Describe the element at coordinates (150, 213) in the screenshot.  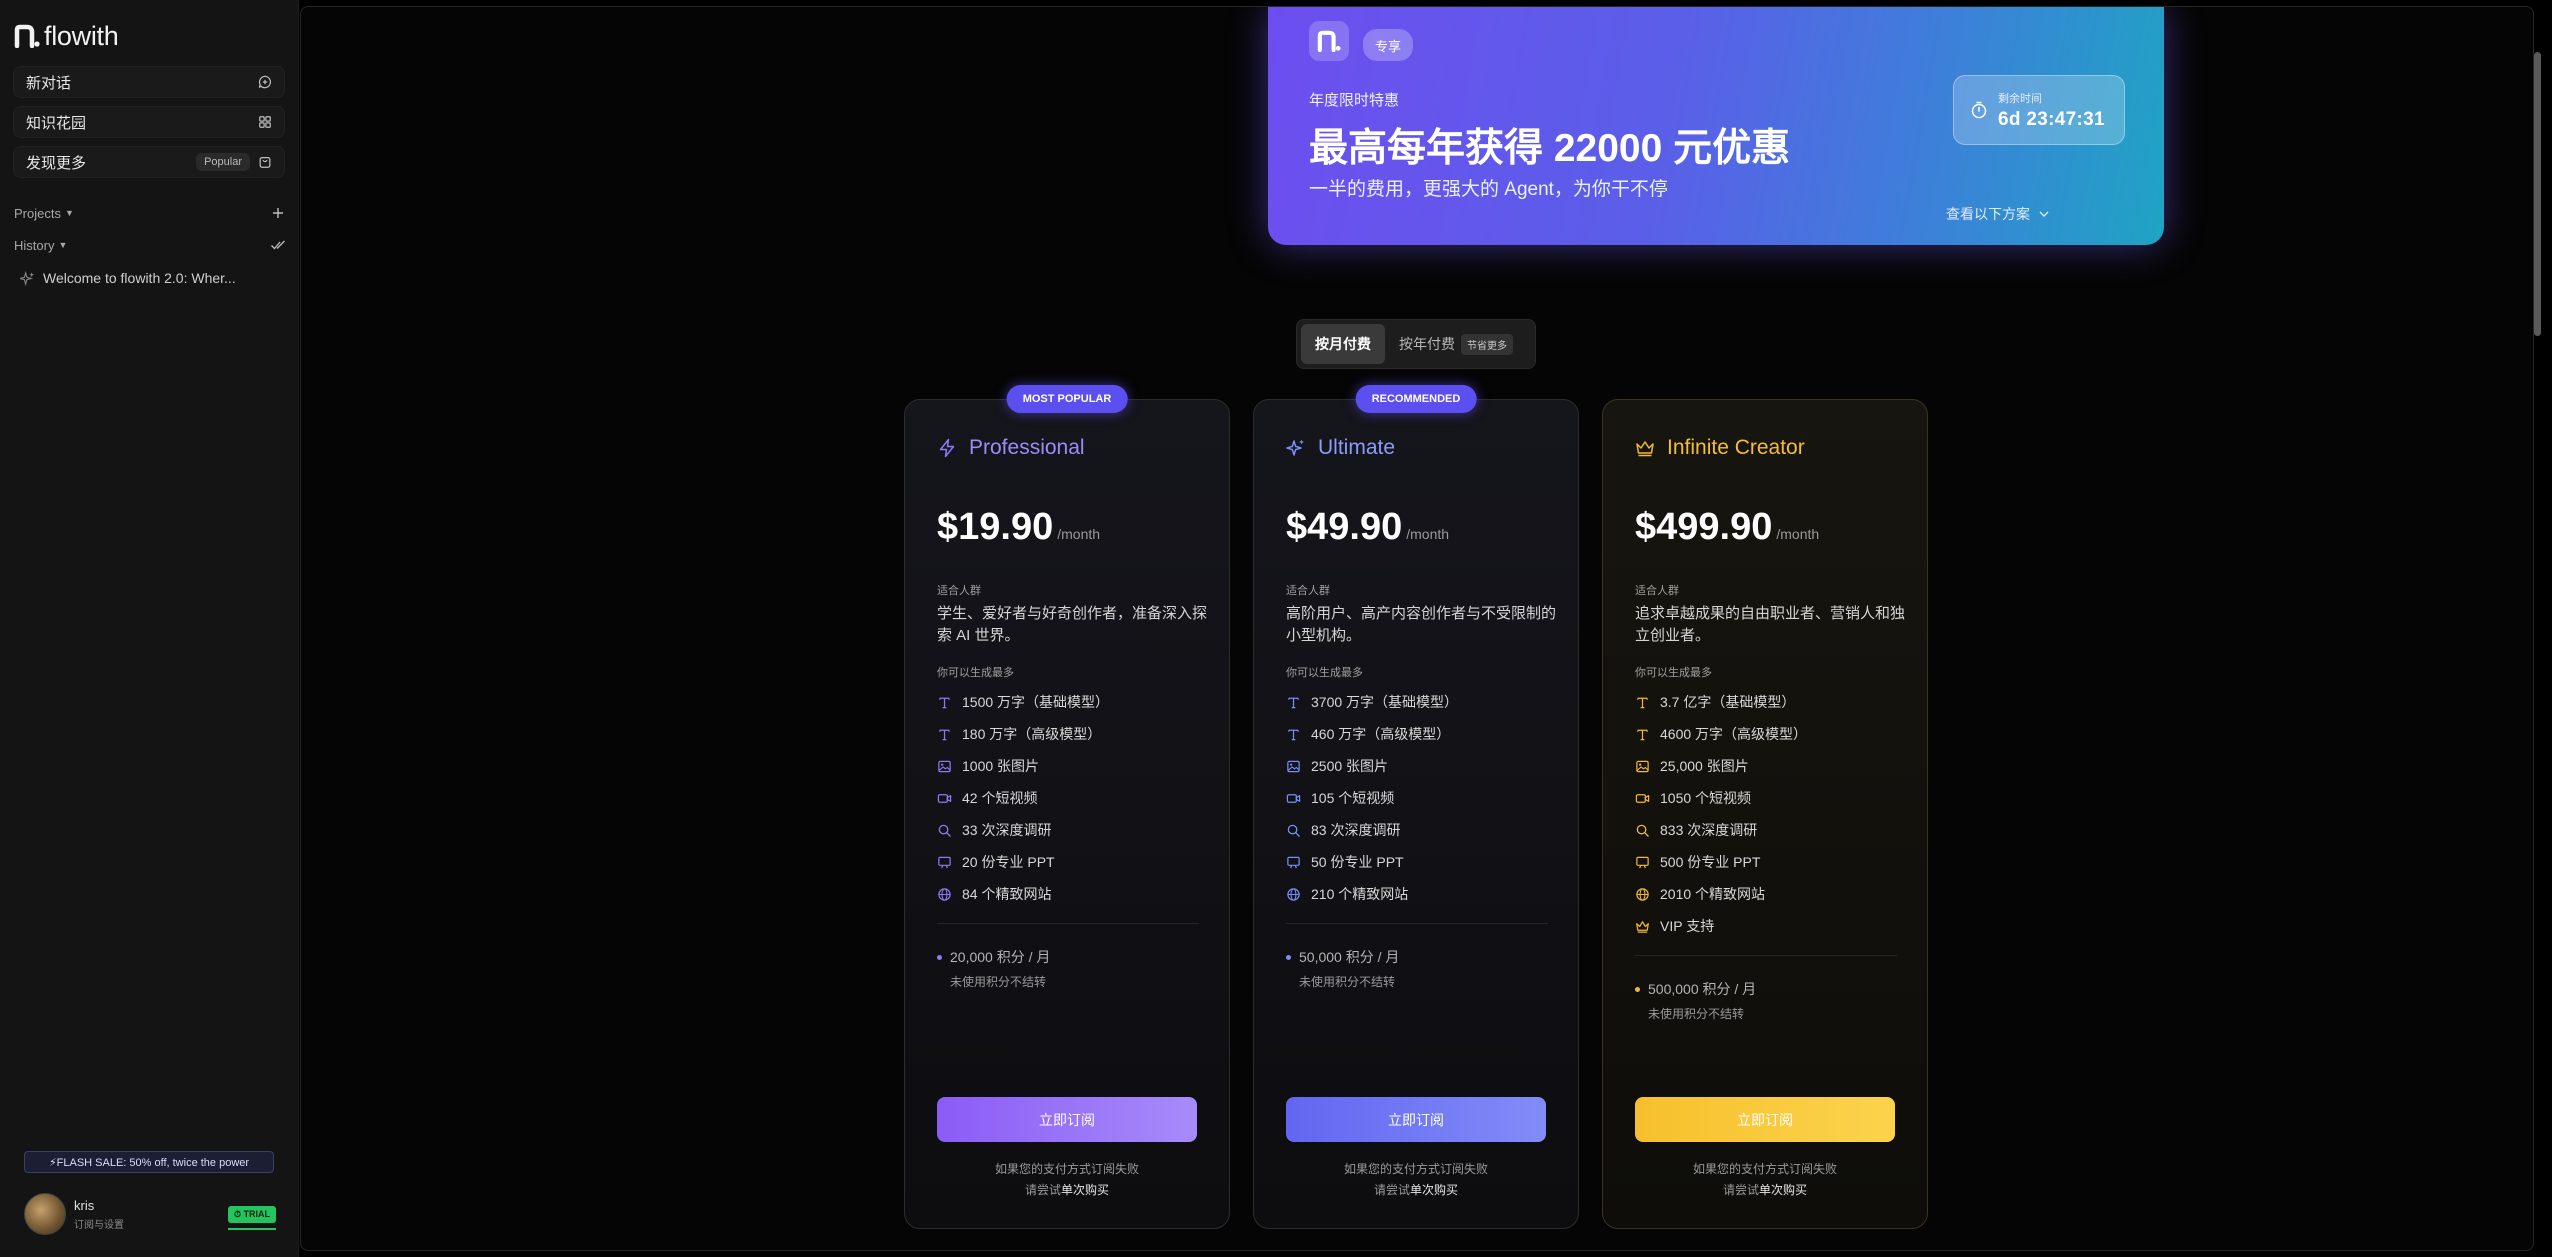
I see `projects-section: Projects ▼` at that location.